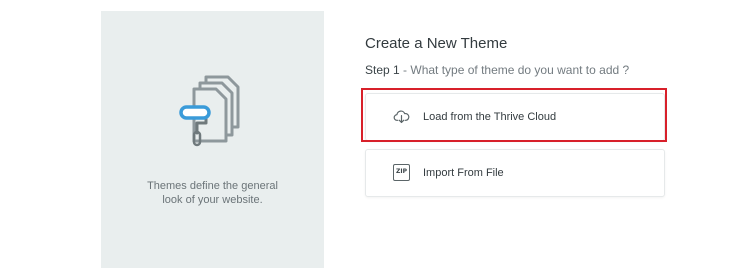  Describe the element at coordinates (212, 186) in the screenshot. I see `caption-line-1: Themes define the general` at that location.